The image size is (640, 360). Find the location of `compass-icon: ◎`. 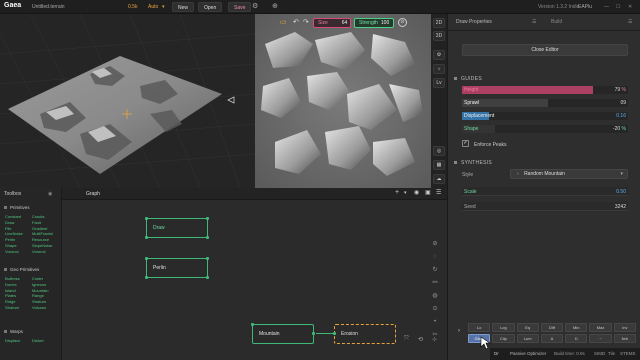

compass-icon: ◎ is located at coordinates (439, 151).